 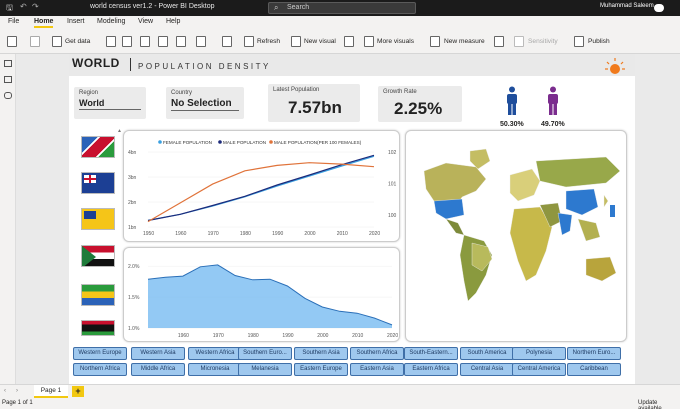 I want to click on y-tick-label: 4bn, so click(x=132, y=153).